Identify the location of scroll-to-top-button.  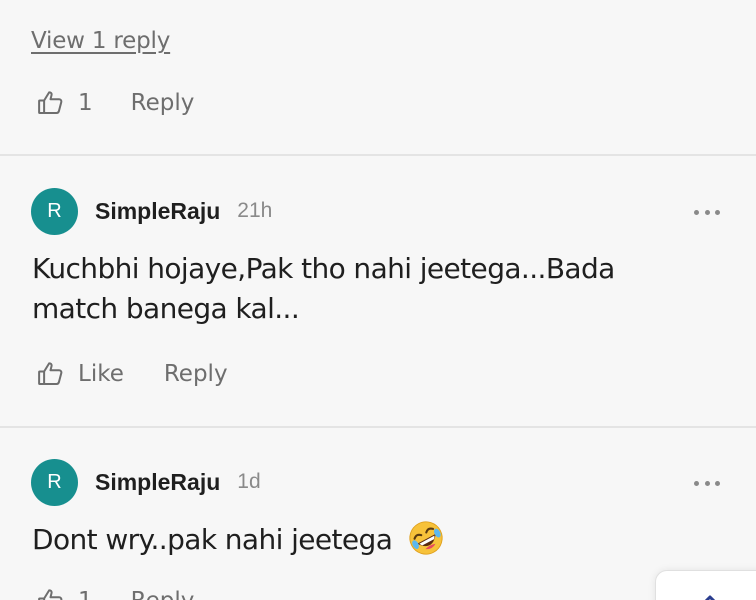
(705, 585).